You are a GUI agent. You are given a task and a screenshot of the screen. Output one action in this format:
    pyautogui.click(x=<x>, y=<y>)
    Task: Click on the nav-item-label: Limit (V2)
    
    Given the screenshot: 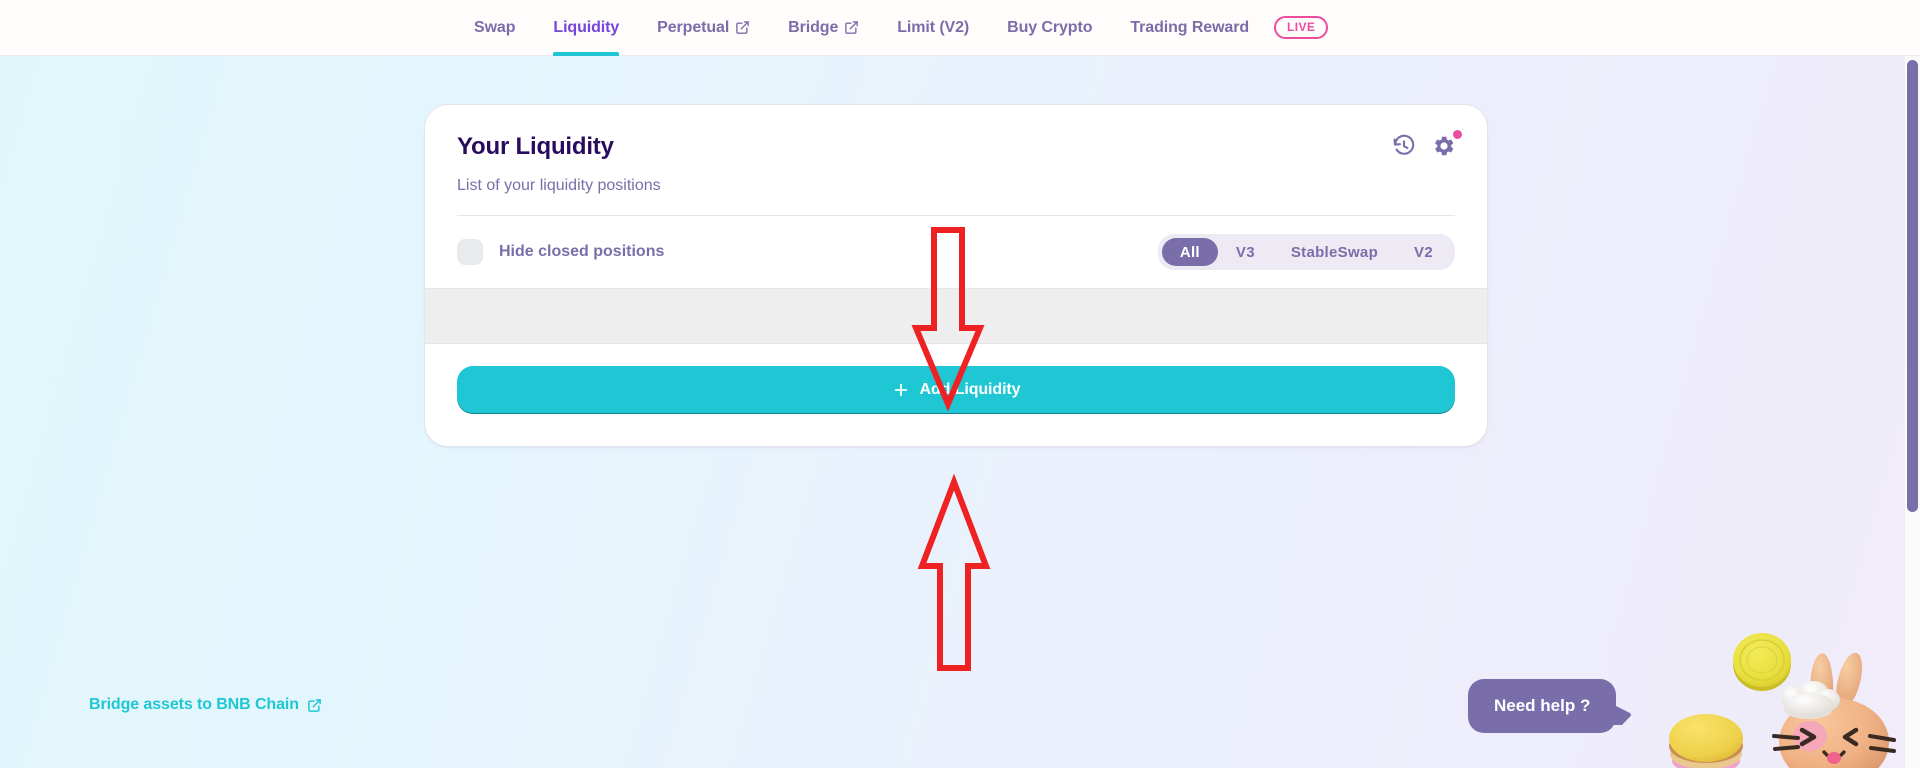 What is the action you would take?
    pyautogui.click(x=933, y=27)
    